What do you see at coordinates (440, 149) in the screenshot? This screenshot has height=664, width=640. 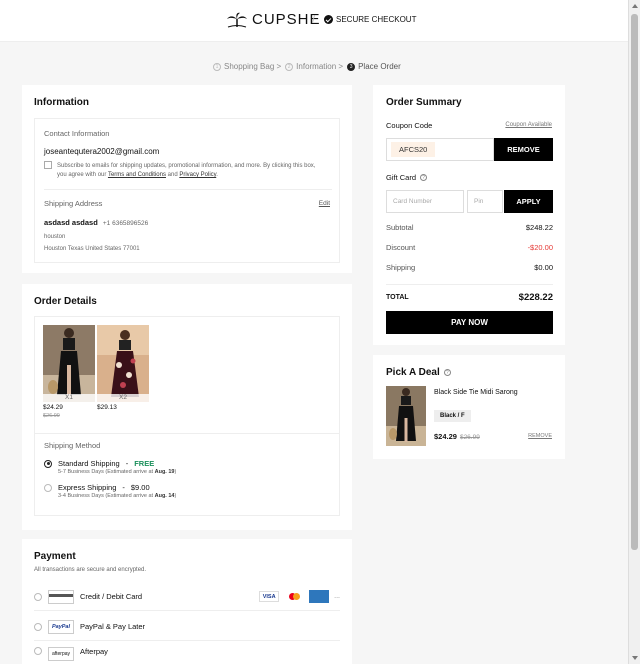 I see `coupon-input: AFCS20` at bounding box center [440, 149].